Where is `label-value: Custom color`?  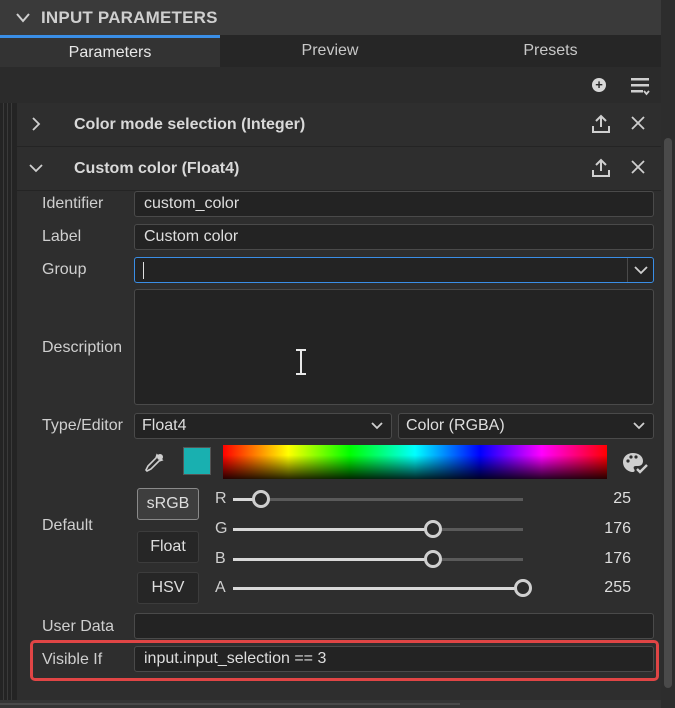
label-value: Custom color is located at coordinates (191, 236).